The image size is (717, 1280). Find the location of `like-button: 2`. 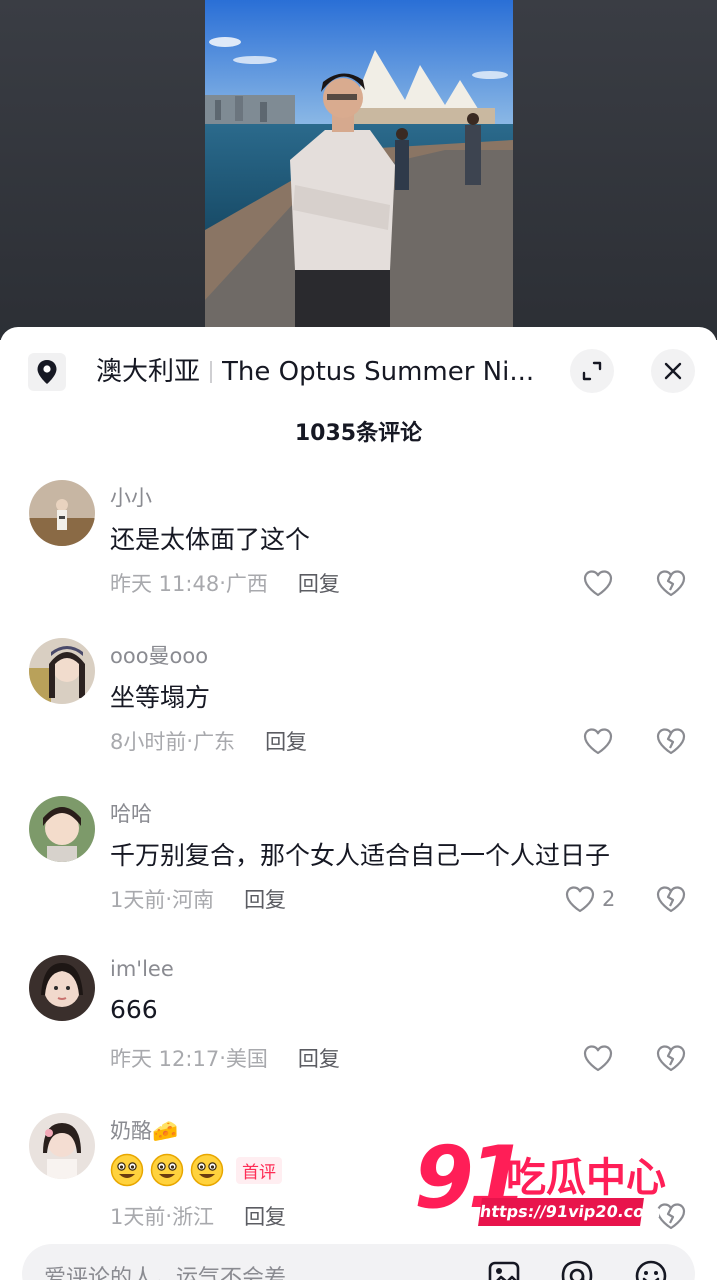

like-button: 2 is located at coordinates (589, 899).